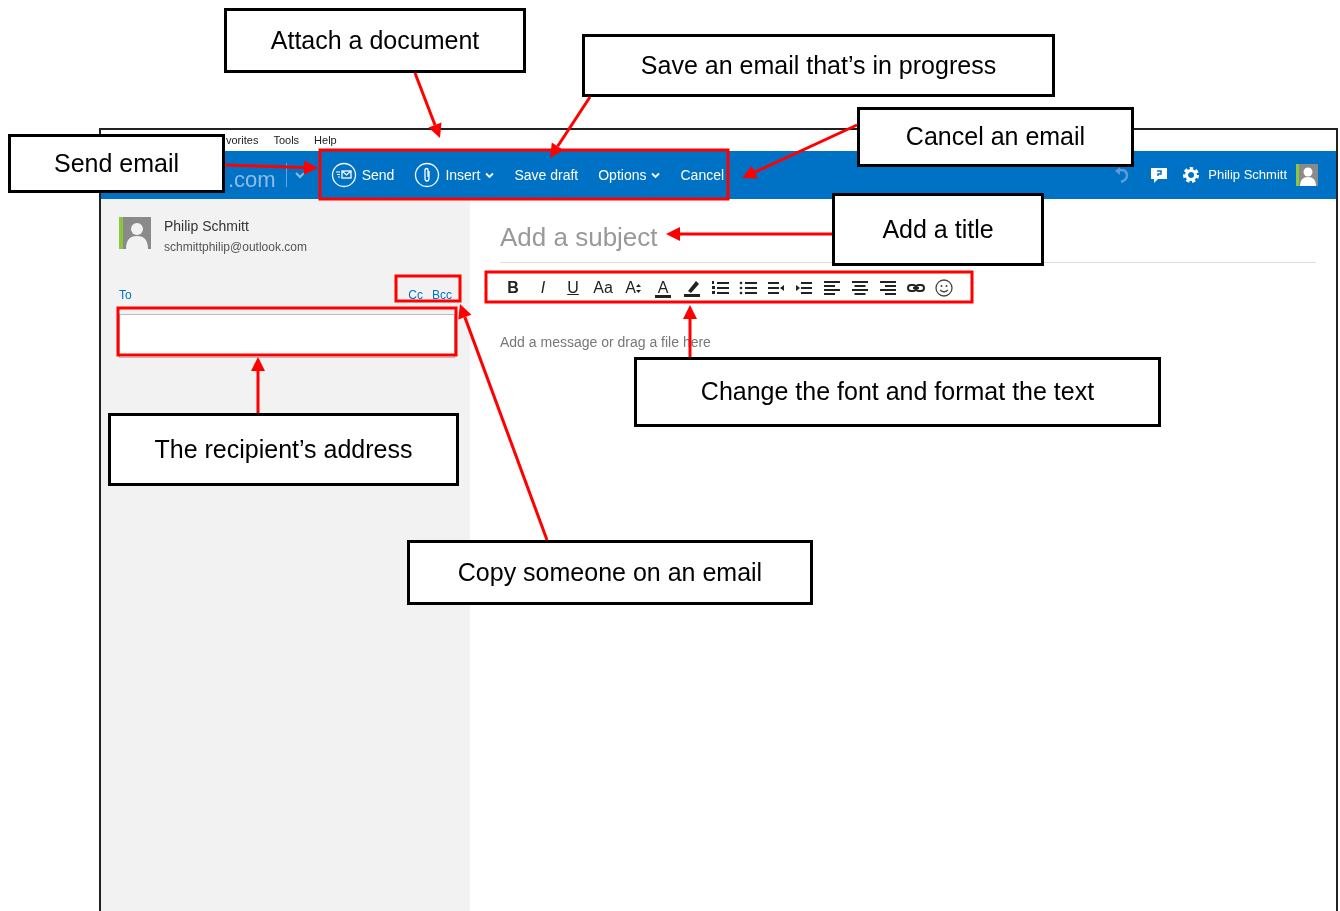 The image size is (1340, 911). What do you see at coordinates (428, 288) in the screenshot?
I see `highlight-frame` at bounding box center [428, 288].